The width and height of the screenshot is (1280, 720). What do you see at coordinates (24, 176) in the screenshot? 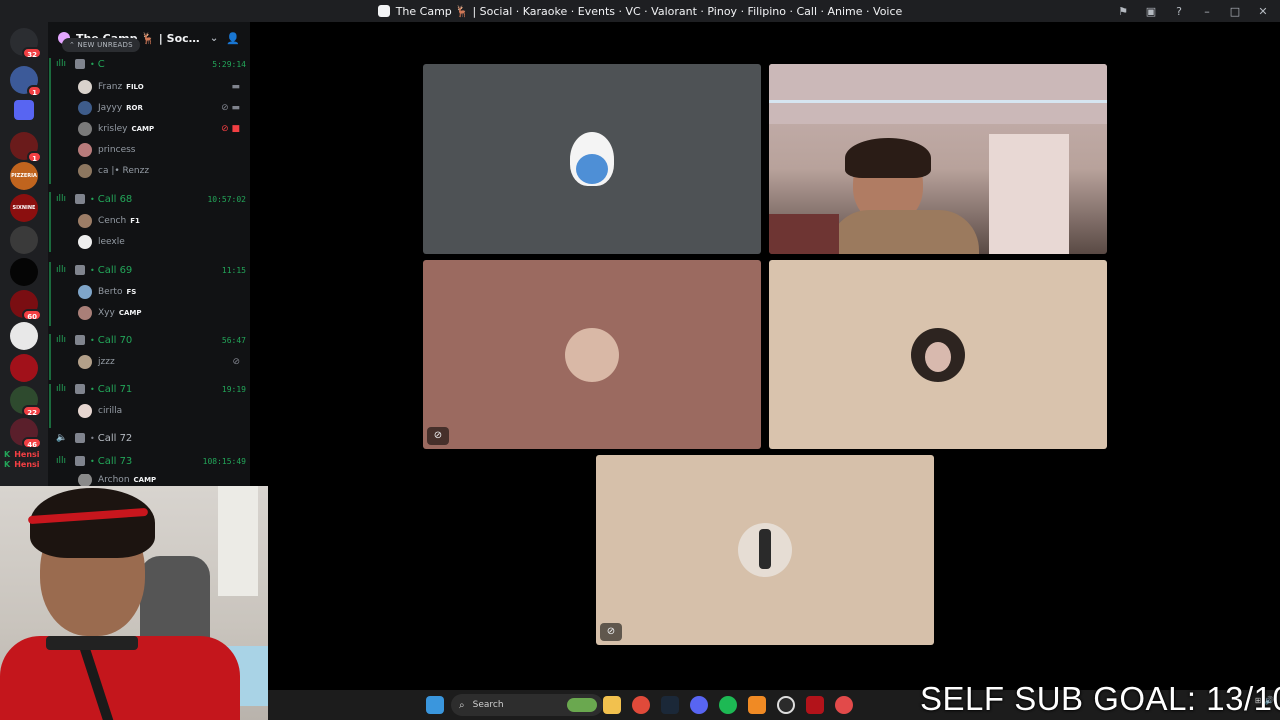
I see `server-pizzeria: PIZZERIA` at bounding box center [24, 176].